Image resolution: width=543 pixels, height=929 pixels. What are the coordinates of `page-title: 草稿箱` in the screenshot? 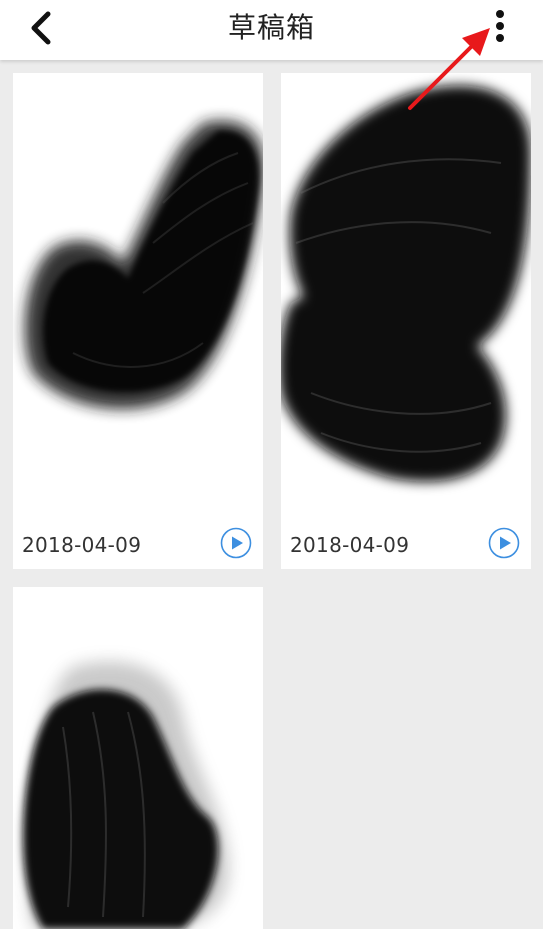 It's located at (271, 27).